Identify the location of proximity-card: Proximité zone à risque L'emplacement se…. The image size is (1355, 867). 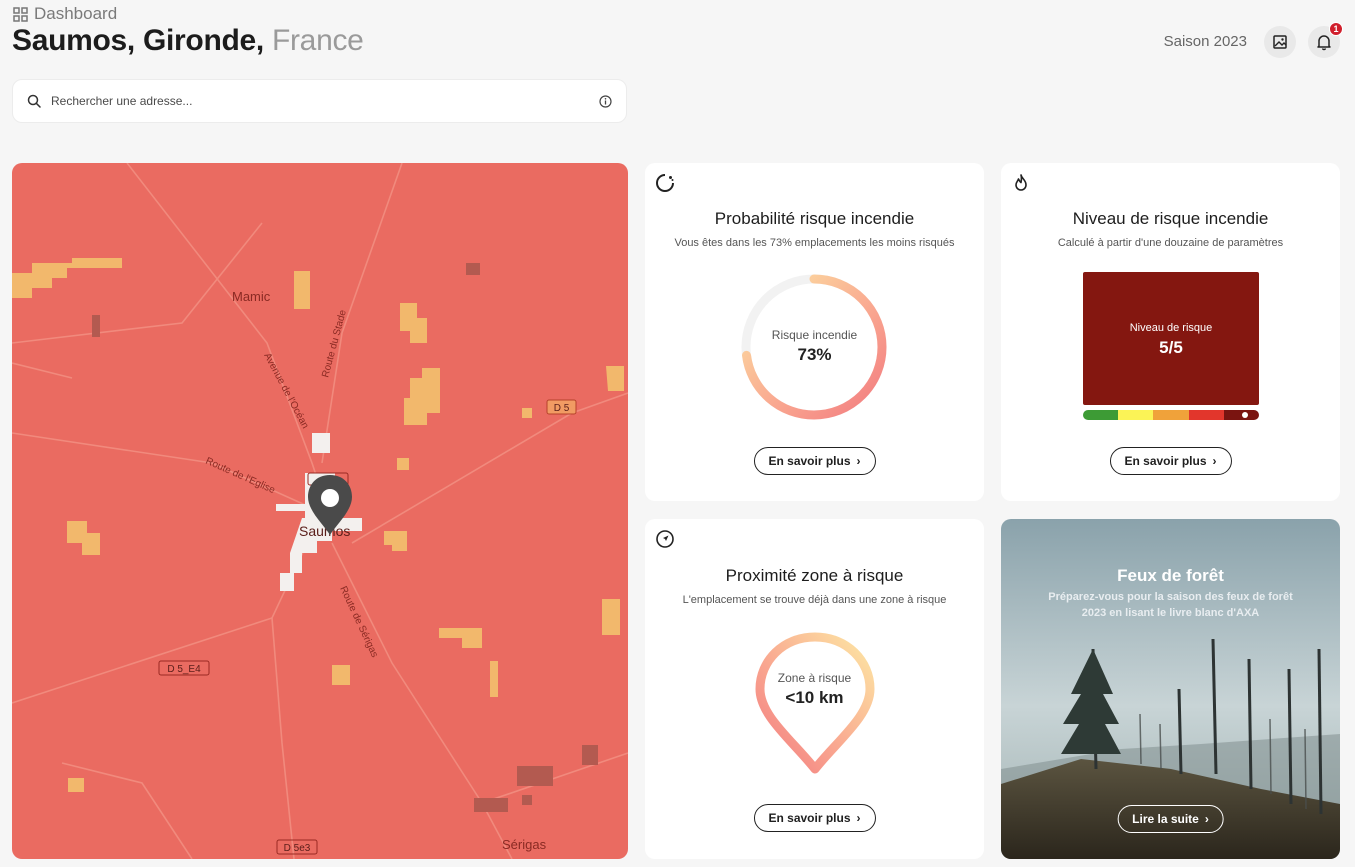
(814, 689).